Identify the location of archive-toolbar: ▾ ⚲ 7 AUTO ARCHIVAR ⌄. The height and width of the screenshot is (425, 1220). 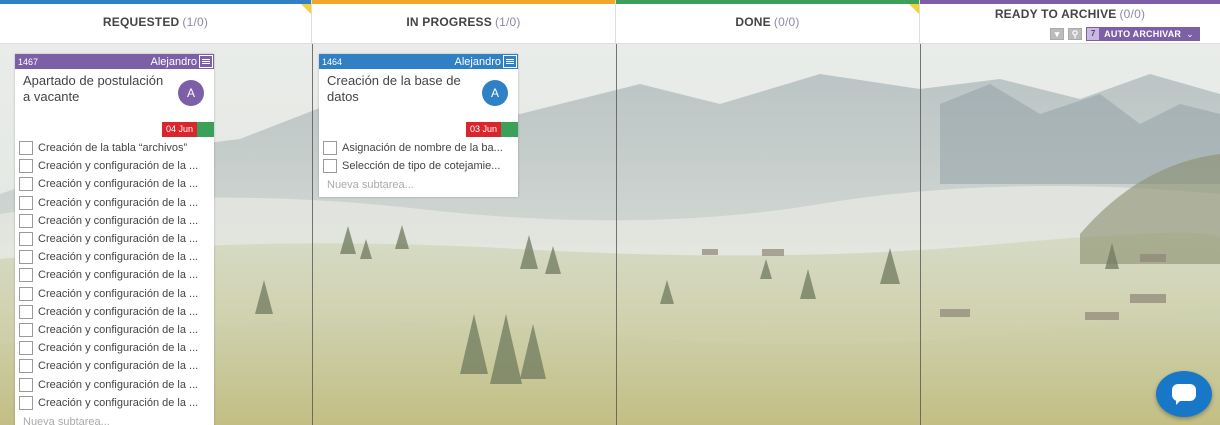
(1125, 34).